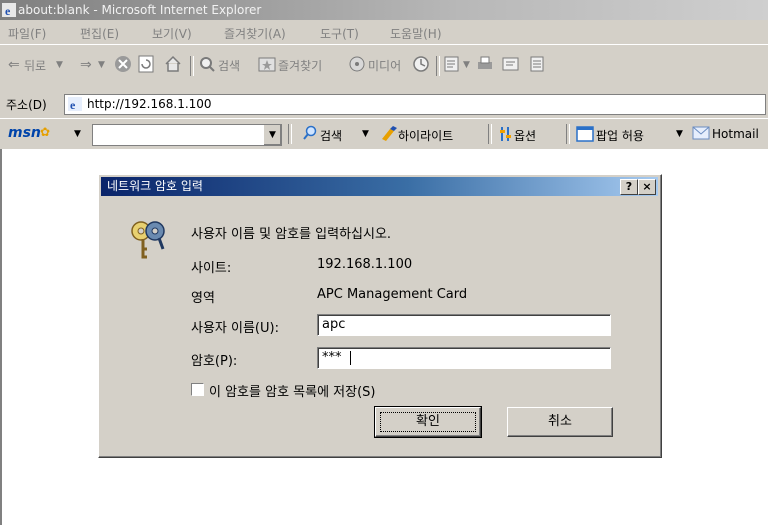  I want to click on highlight-icon, so click(389, 133).